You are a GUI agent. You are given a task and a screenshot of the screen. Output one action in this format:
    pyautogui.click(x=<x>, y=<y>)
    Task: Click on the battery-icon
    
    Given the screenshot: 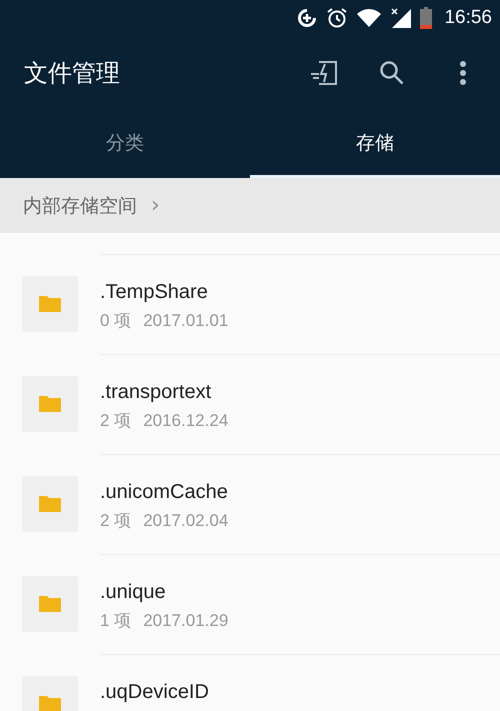 What is the action you would take?
    pyautogui.click(x=426, y=17)
    